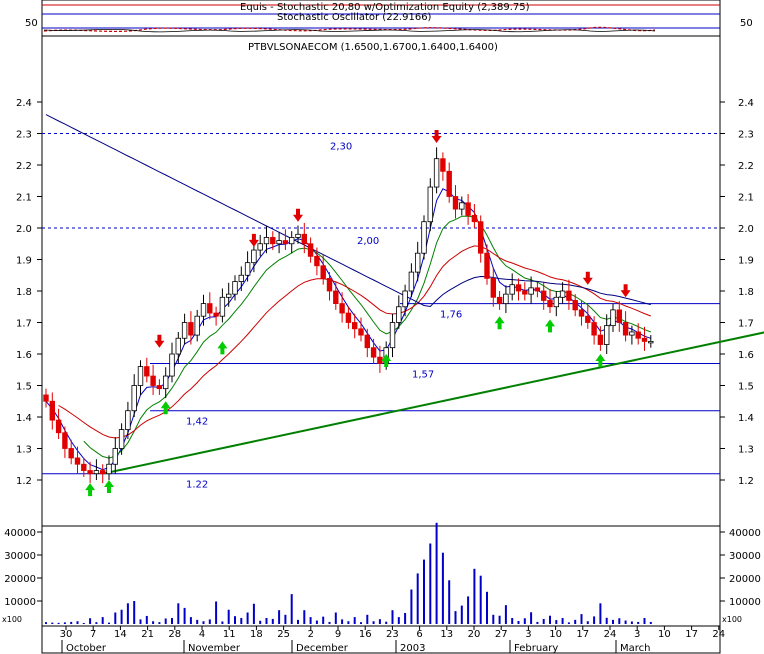  What do you see at coordinates (737, 292) in the screenshot?
I see `price-axis-right: 1.2 1.3 1.4 1.5 1.6 1.7 1.8 1.9 2.0 2.1 2.2 2.3 2.4` at bounding box center [737, 292].